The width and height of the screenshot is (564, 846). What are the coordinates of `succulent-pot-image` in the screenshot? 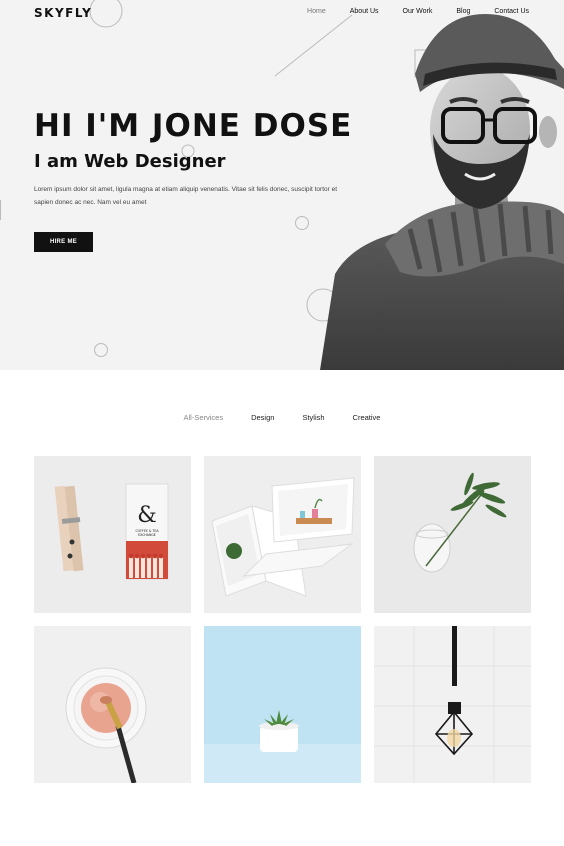 It's located at (282, 746).